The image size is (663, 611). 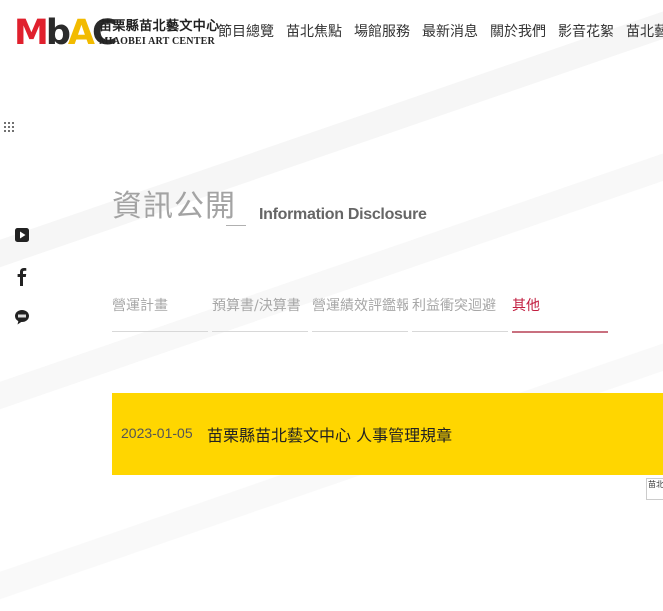 I want to click on nav-item-focus: 苗北焦點, so click(x=314, y=32).